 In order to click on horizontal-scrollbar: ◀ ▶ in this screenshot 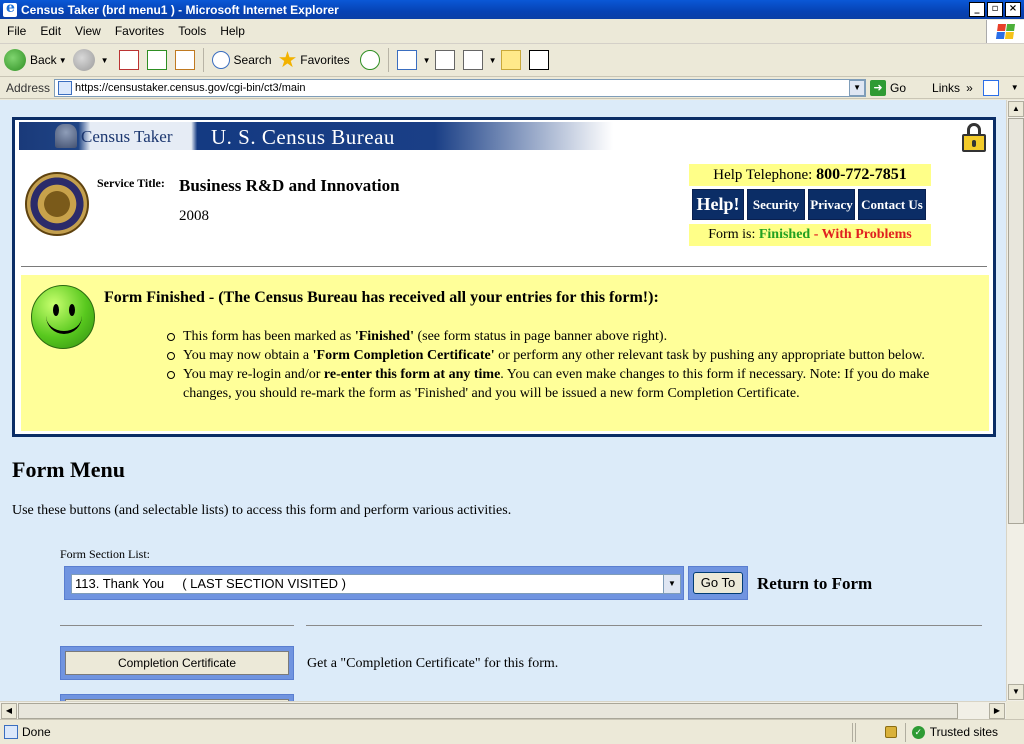, I will do `click(503, 710)`.